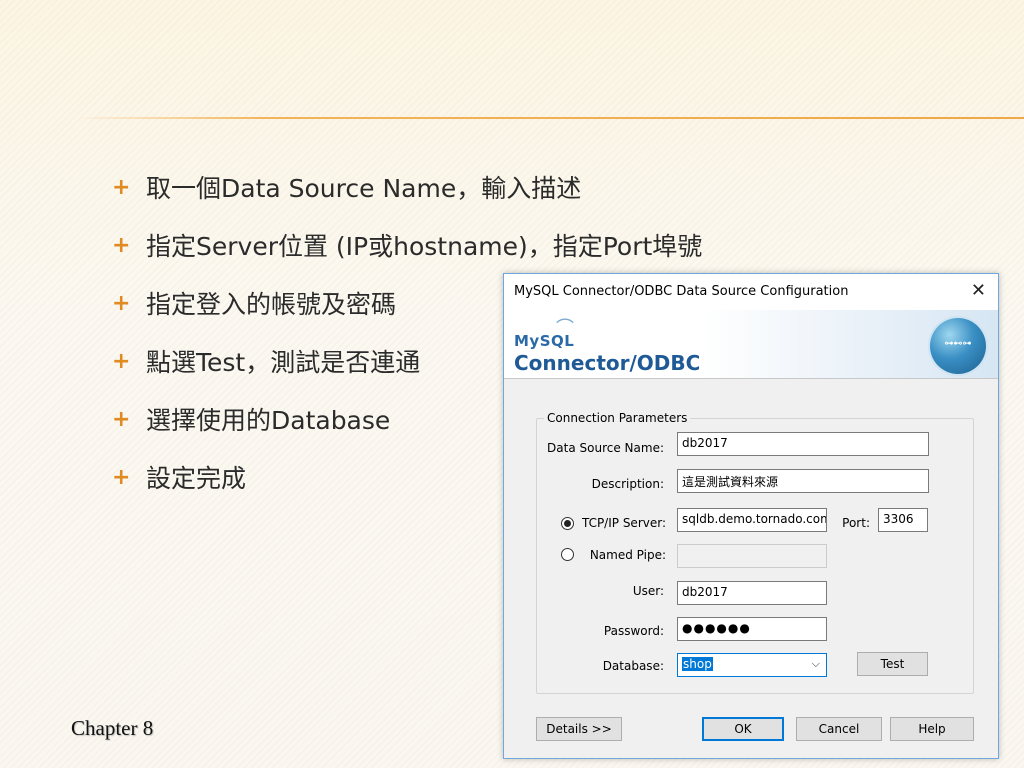 The height and width of the screenshot is (768, 1024). I want to click on database-selected-value: shop, so click(697, 664).